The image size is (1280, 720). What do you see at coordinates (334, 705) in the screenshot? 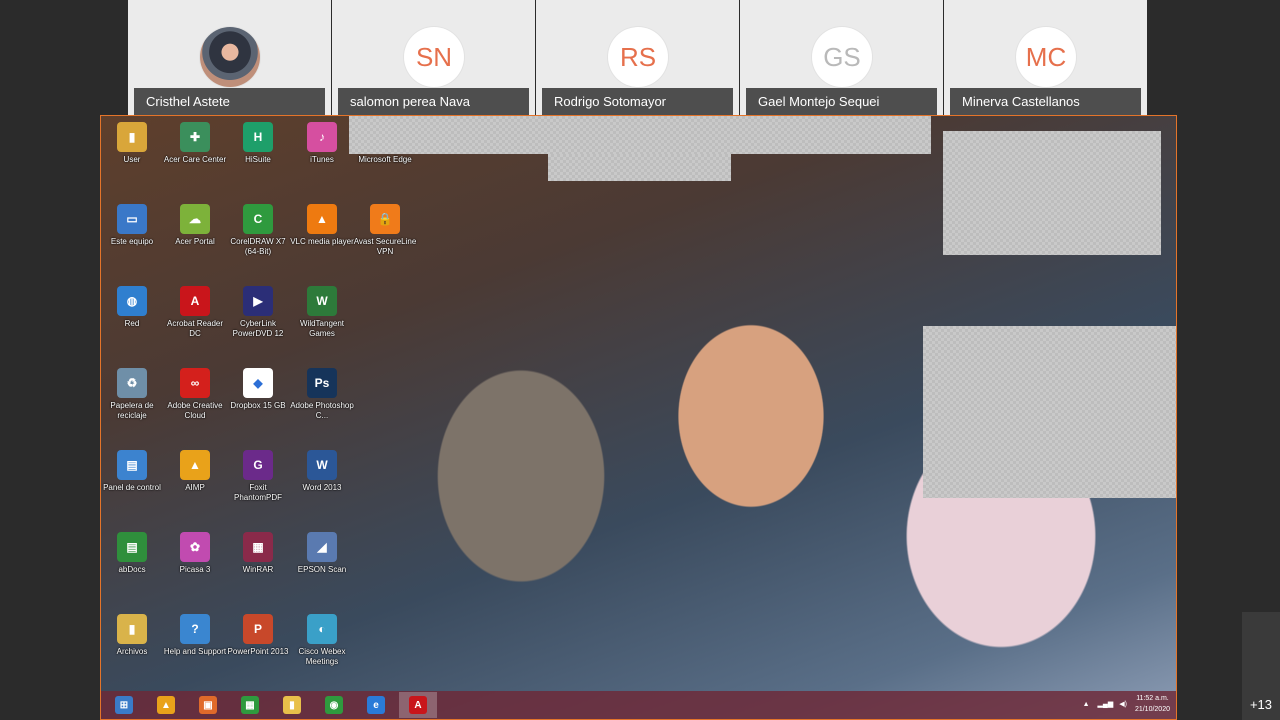
I see `taskbar-chrome-button: ◉` at bounding box center [334, 705].